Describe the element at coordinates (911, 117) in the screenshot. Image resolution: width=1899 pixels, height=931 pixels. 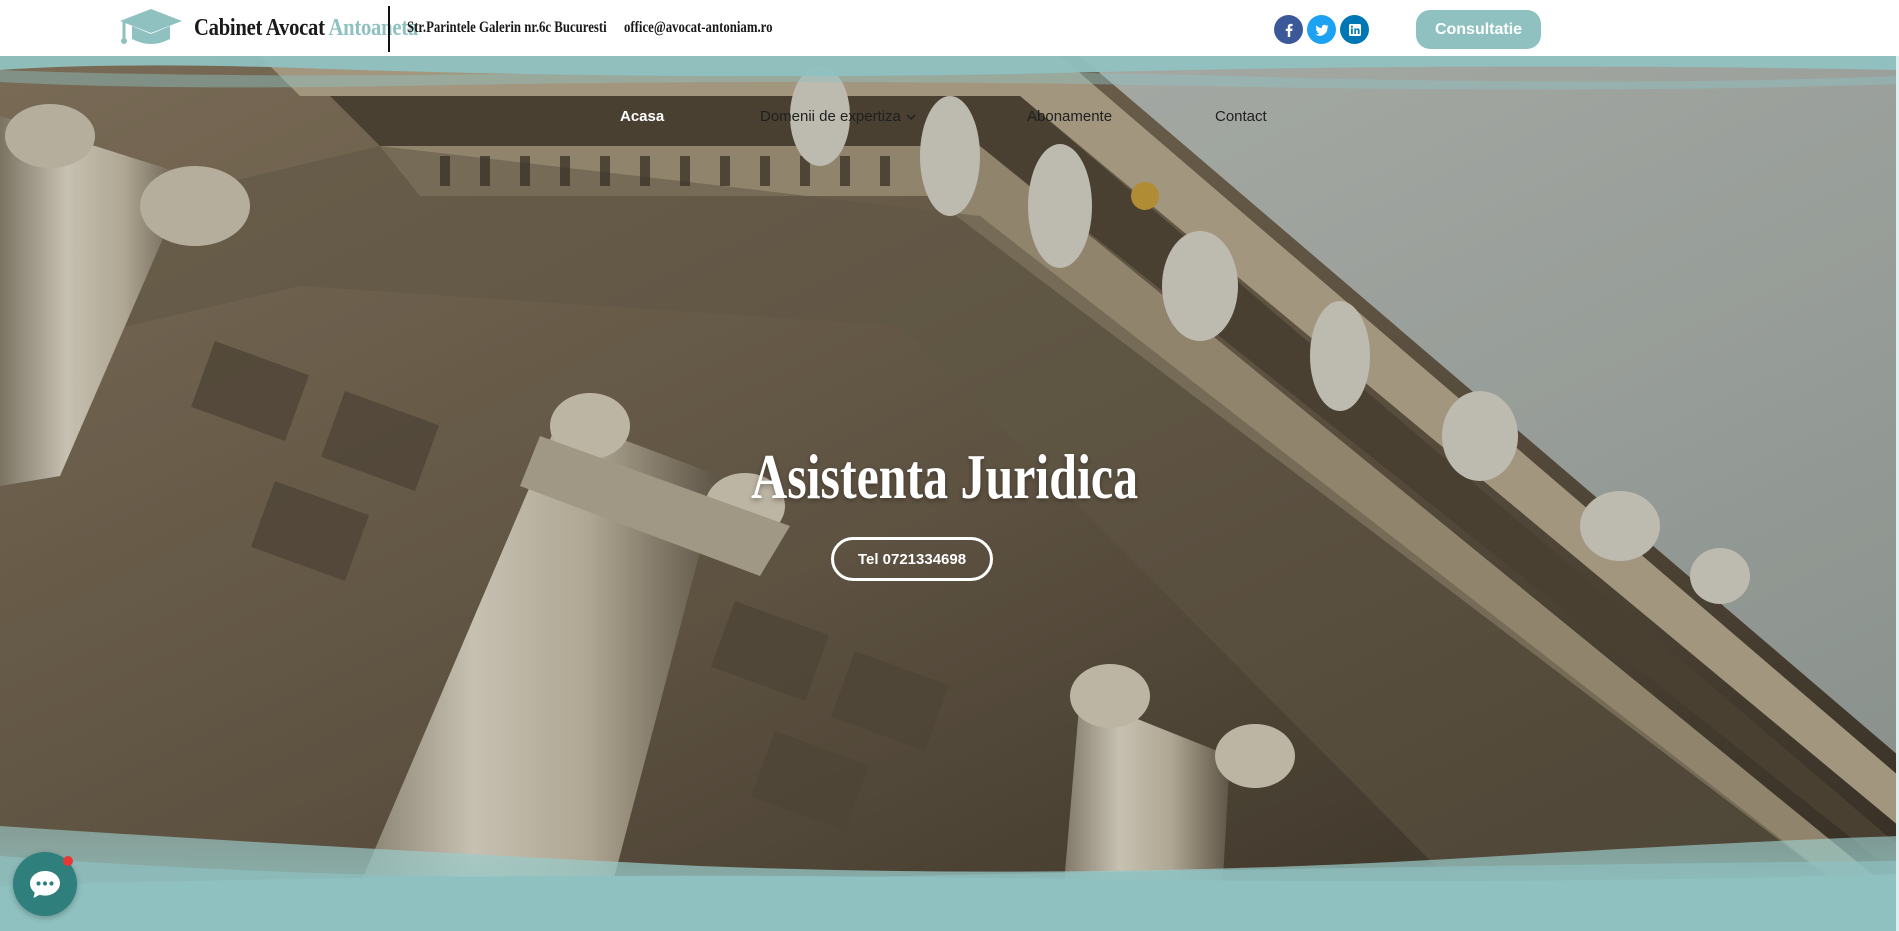
I see `chevron-down-icon` at that location.